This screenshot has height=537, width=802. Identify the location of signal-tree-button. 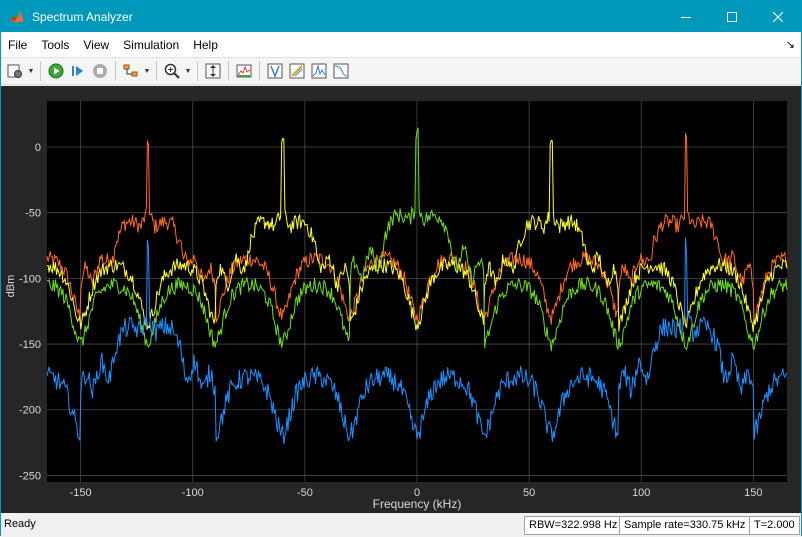
(131, 71).